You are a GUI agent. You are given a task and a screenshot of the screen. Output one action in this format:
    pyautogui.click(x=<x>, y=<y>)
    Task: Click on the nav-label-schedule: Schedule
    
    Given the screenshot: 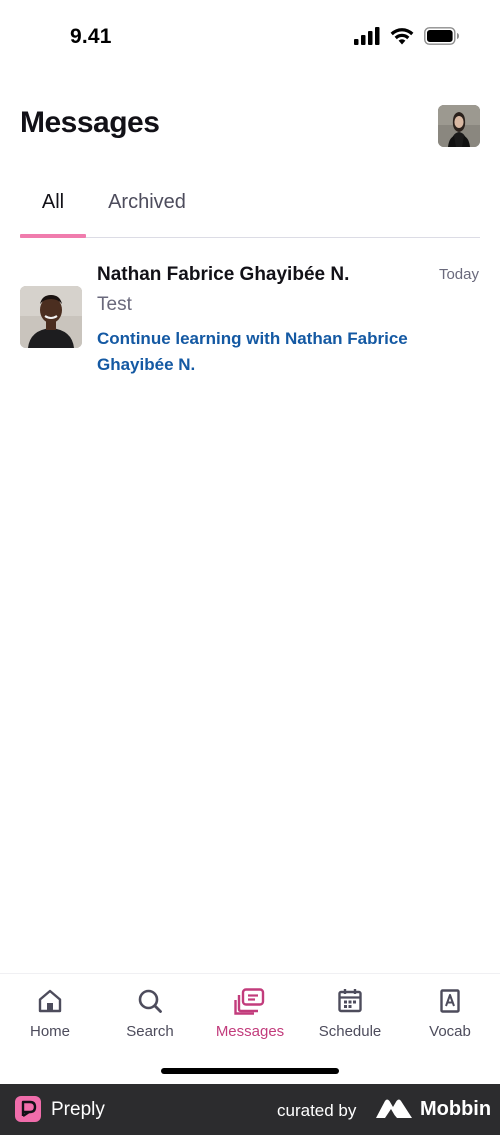 What is the action you would take?
    pyautogui.click(x=350, y=1031)
    